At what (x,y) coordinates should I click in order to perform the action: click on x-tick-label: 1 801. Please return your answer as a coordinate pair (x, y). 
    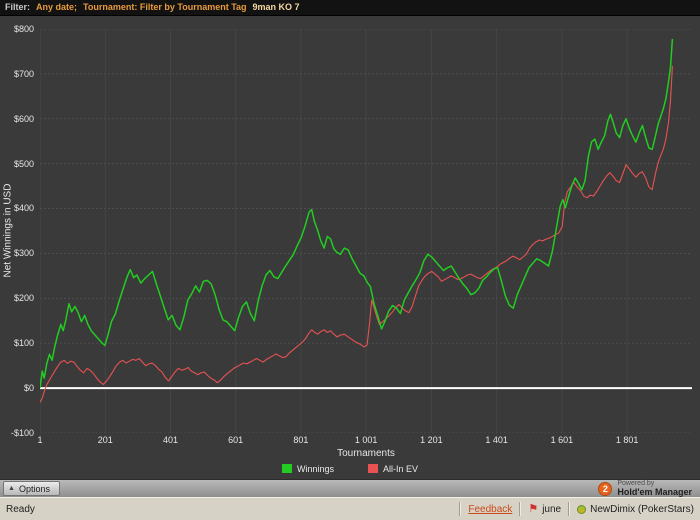
    Looking at the image, I should click on (627, 439).